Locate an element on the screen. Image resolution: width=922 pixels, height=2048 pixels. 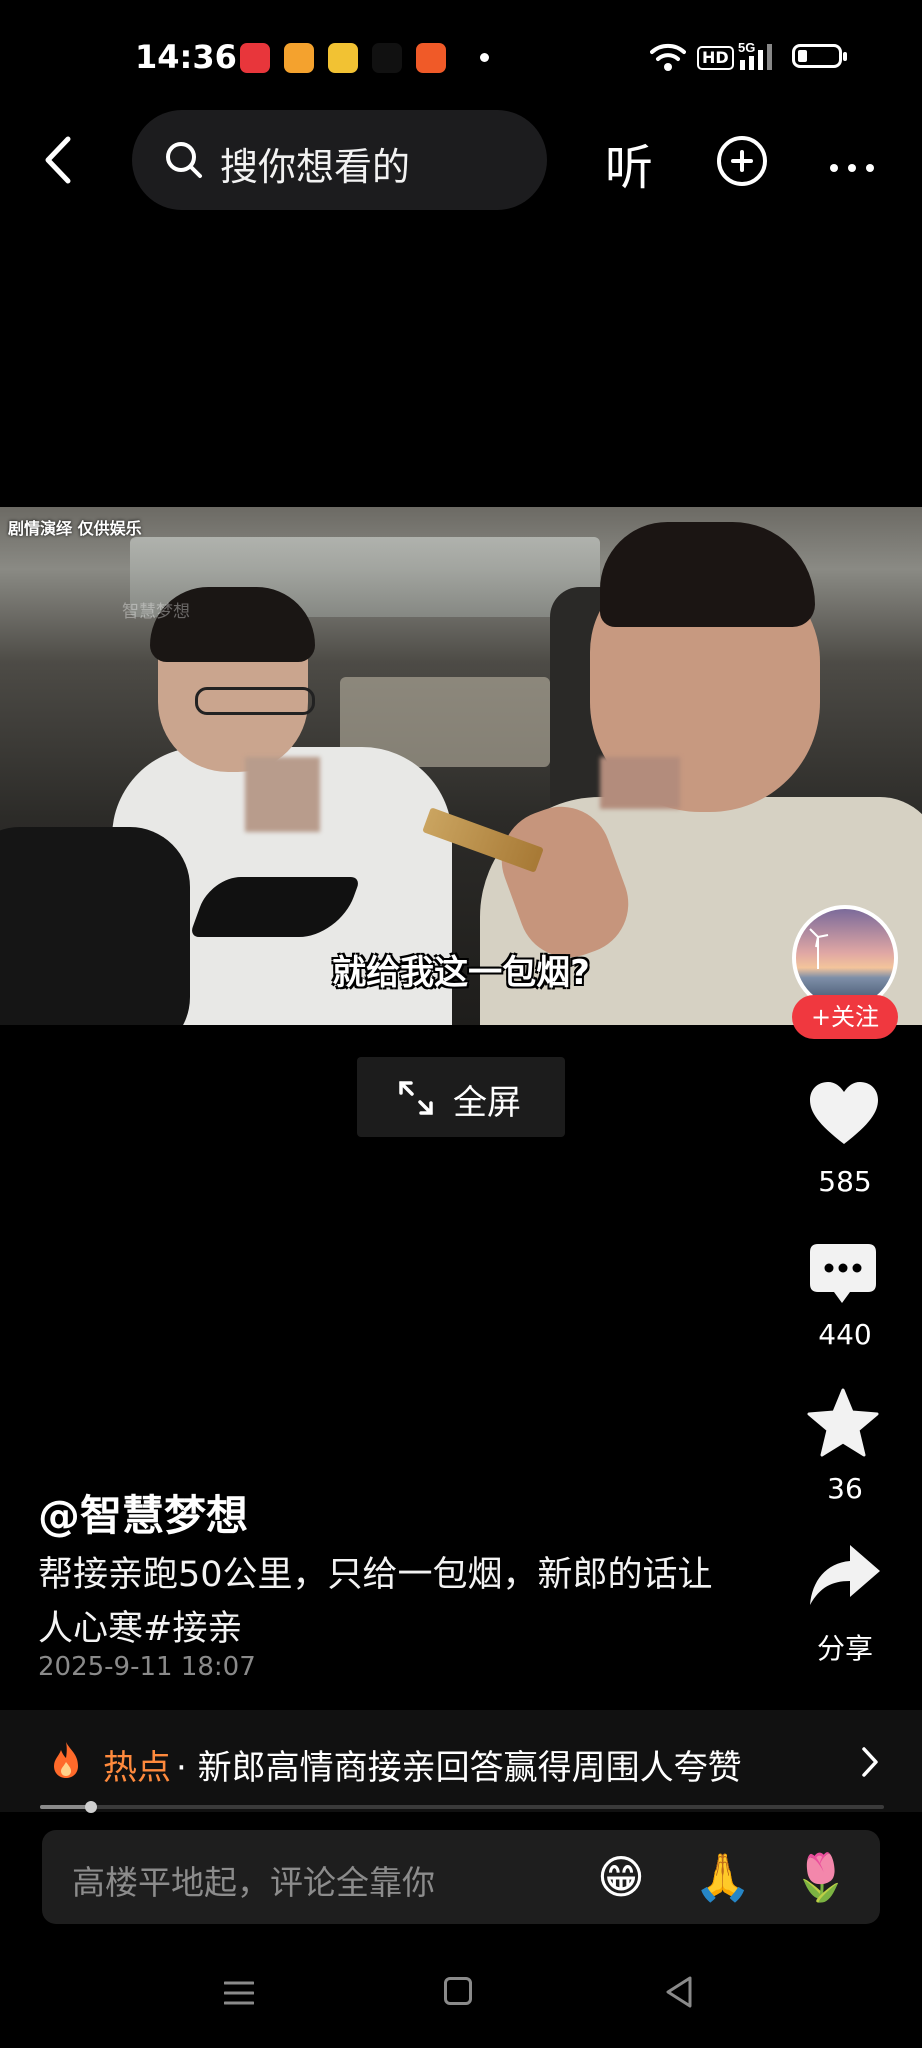
video-caption: 帮接亲跑50公里，只给一包烟，新郎的话让人心寒#接亲 is located at coordinates (375, 1602).